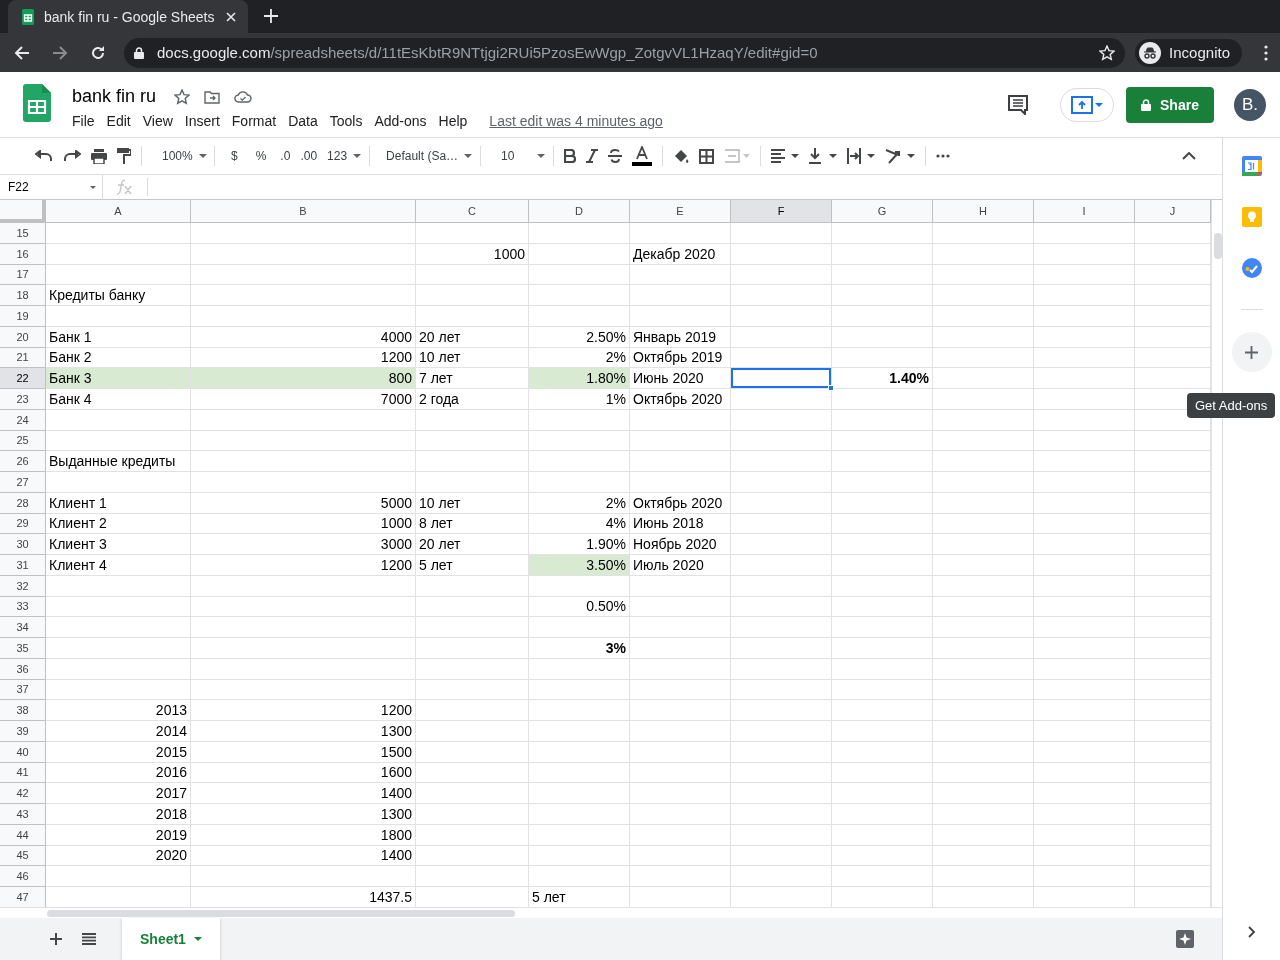 The width and height of the screenshot is (1280, 960). Describe the element at coordinates (23, 814) in the screenshot. I see `row-header: 43` at that location.